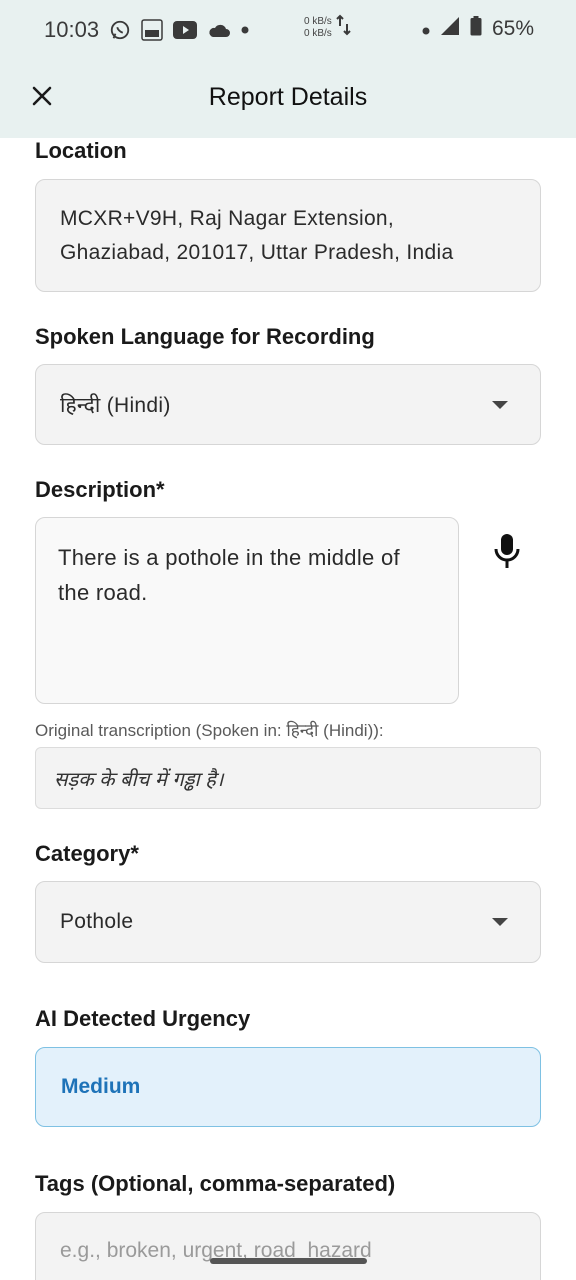 This screenshot has width=576, height=1280. What do you see at coordinates (97, 921) in the screenshot?
I see `category-value: Pothole` at bounding box center [97, 921].